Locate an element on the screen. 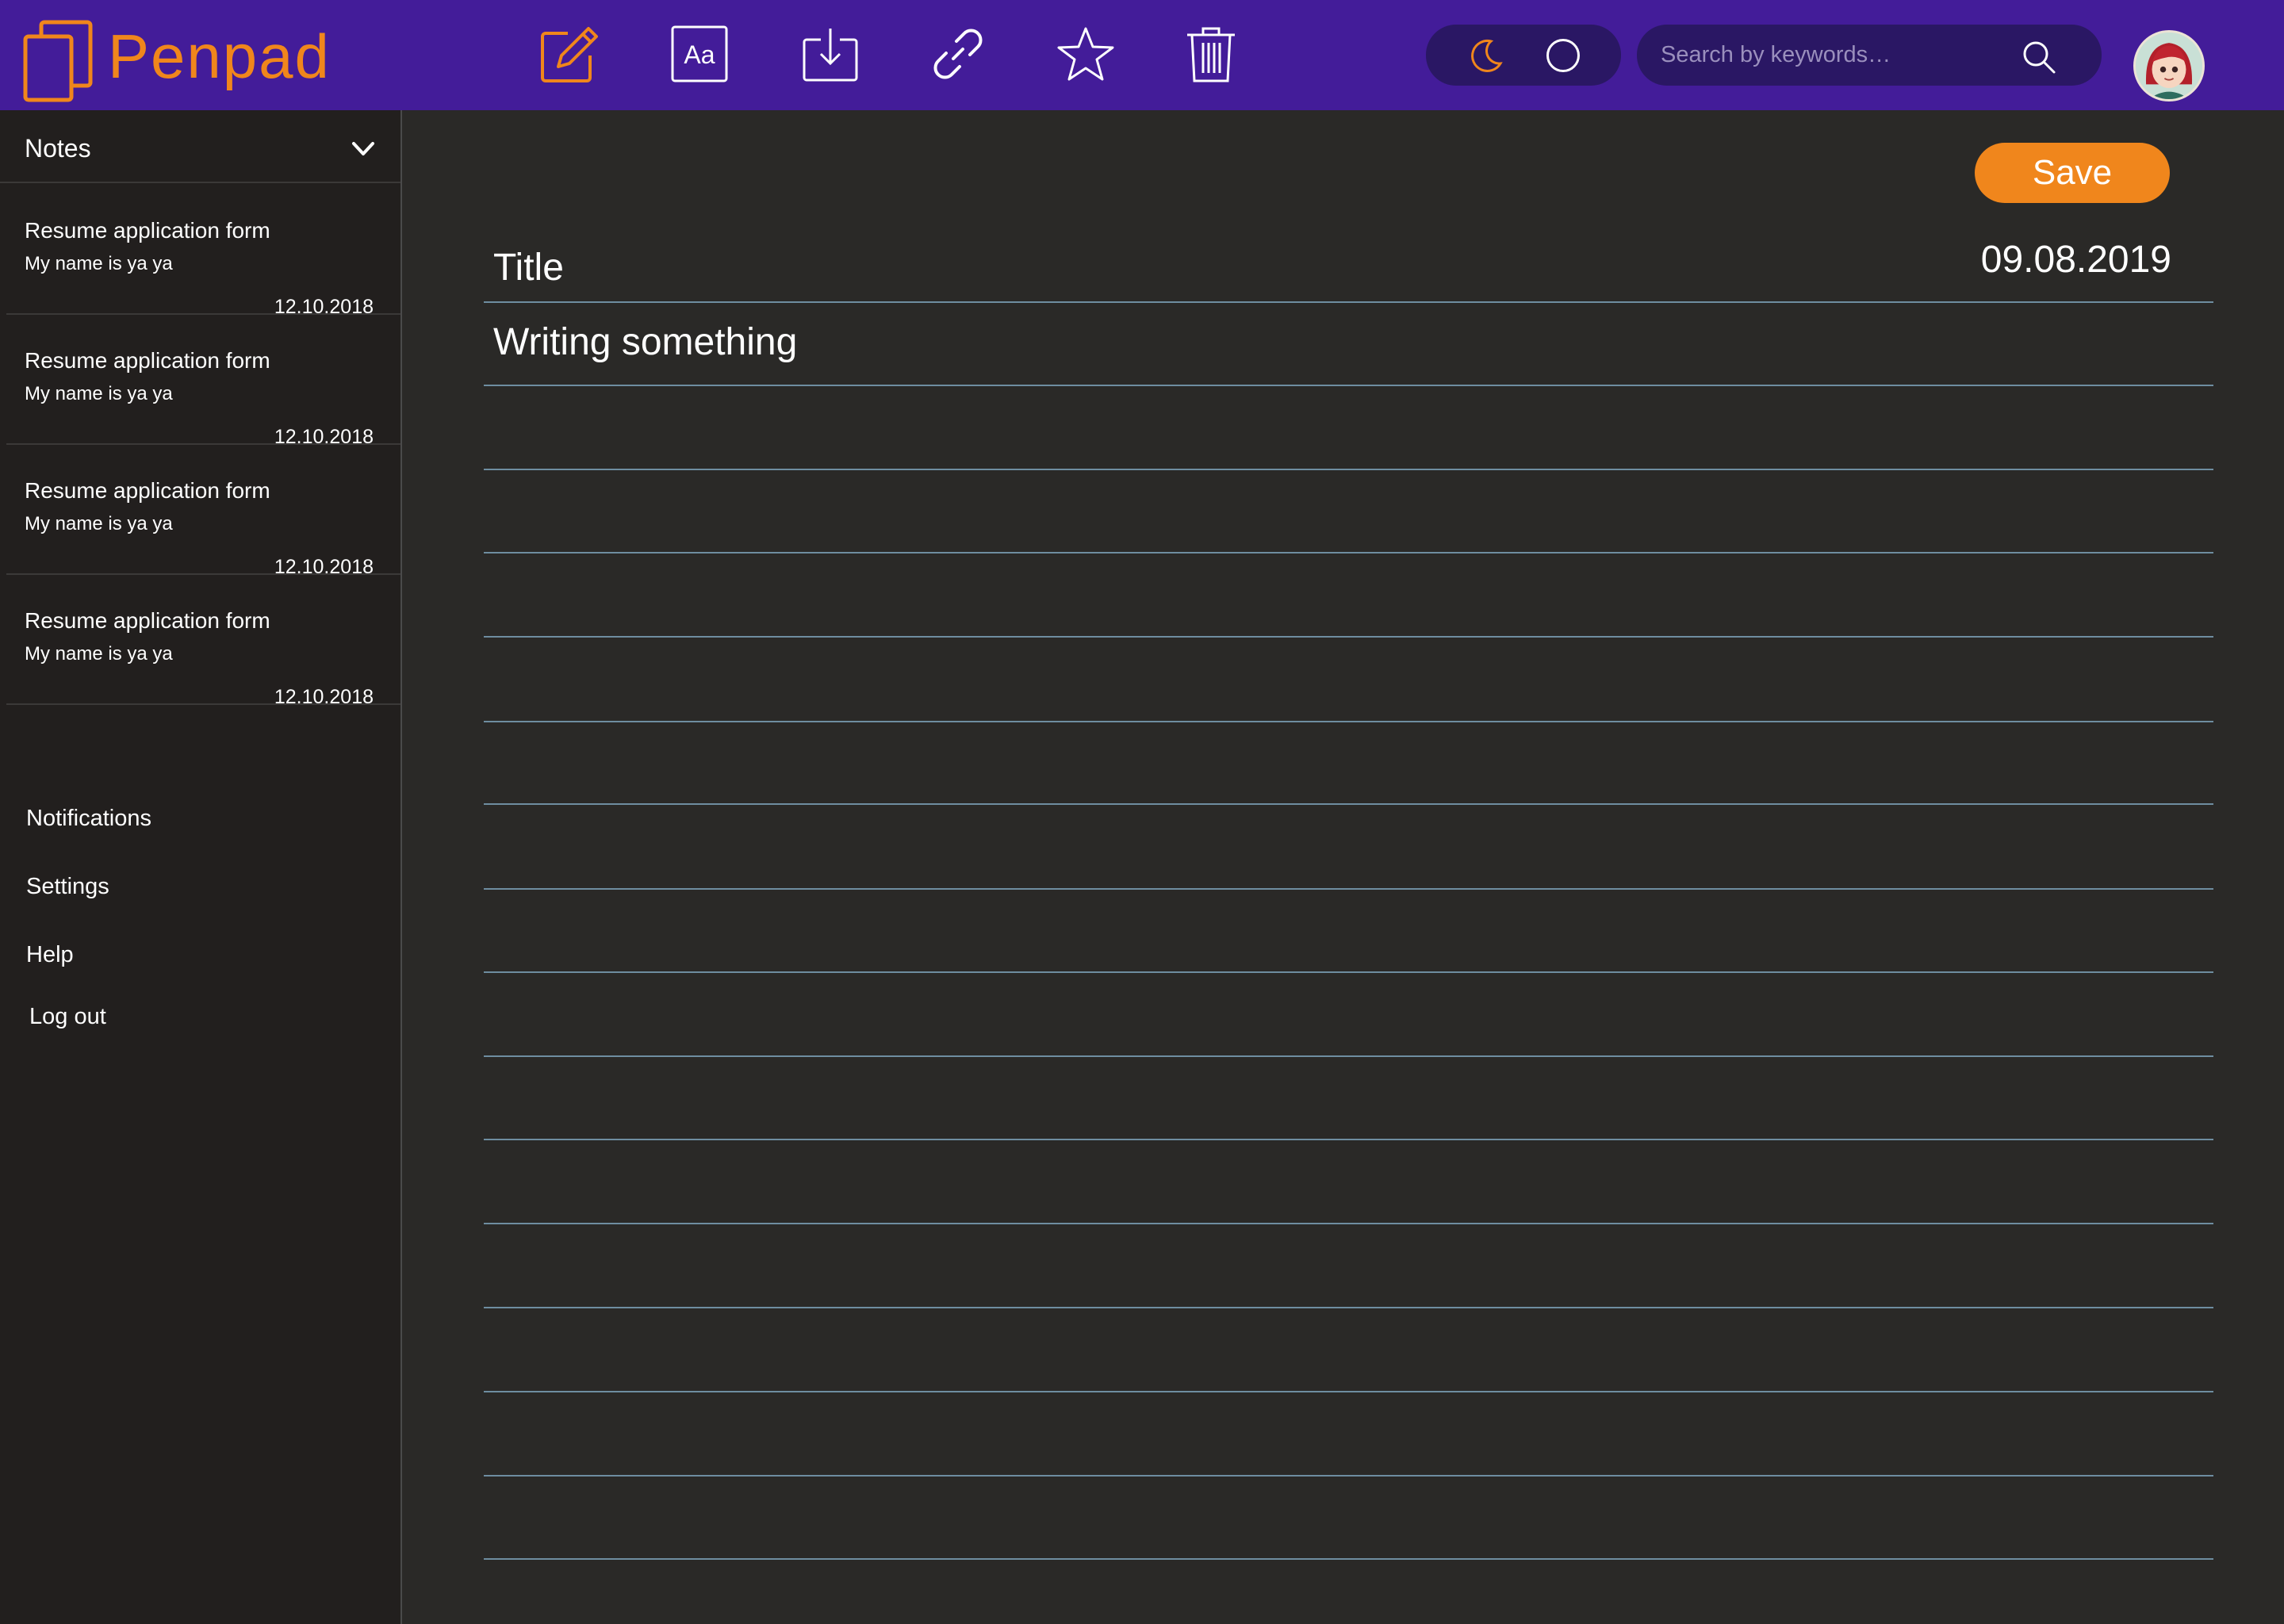 The height and width of the screenshot is (1624, 2284). search-icon is located at coordinates (2039, 57).